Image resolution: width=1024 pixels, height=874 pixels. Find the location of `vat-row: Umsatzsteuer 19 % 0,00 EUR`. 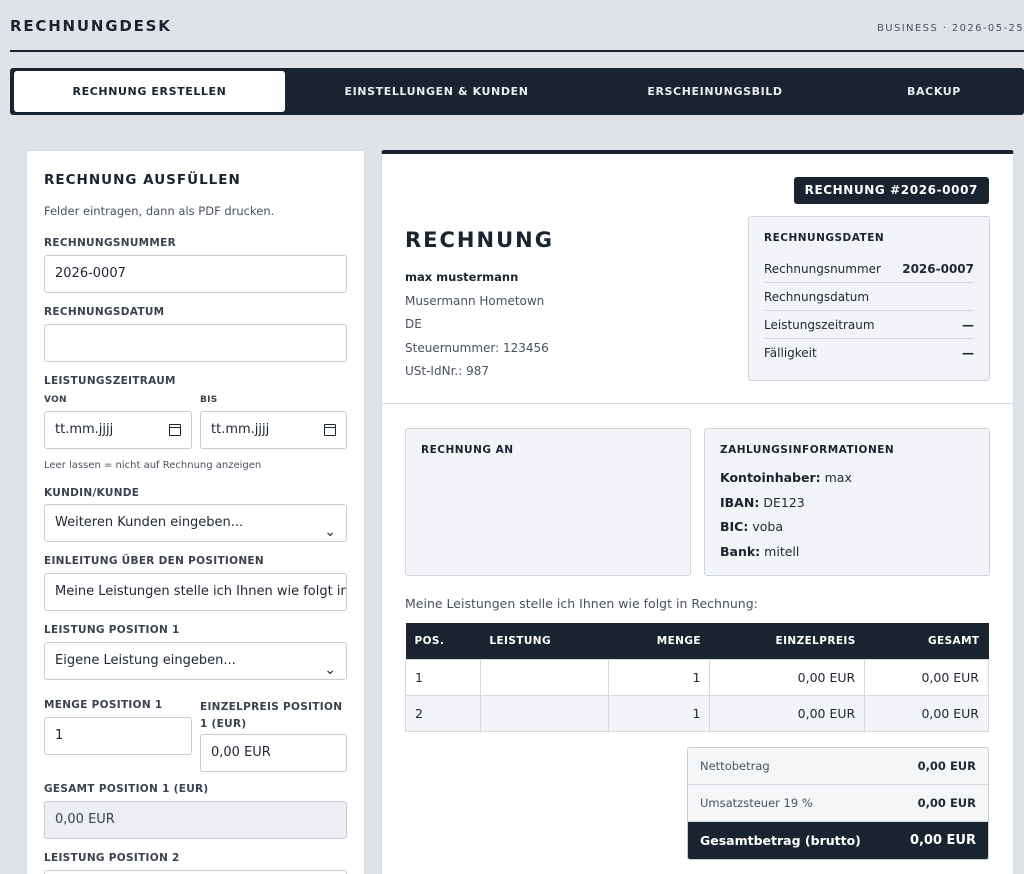

vat-row: Umsatzsteuer 19 % 0,00 EUR is located at coordinates (838, 803).